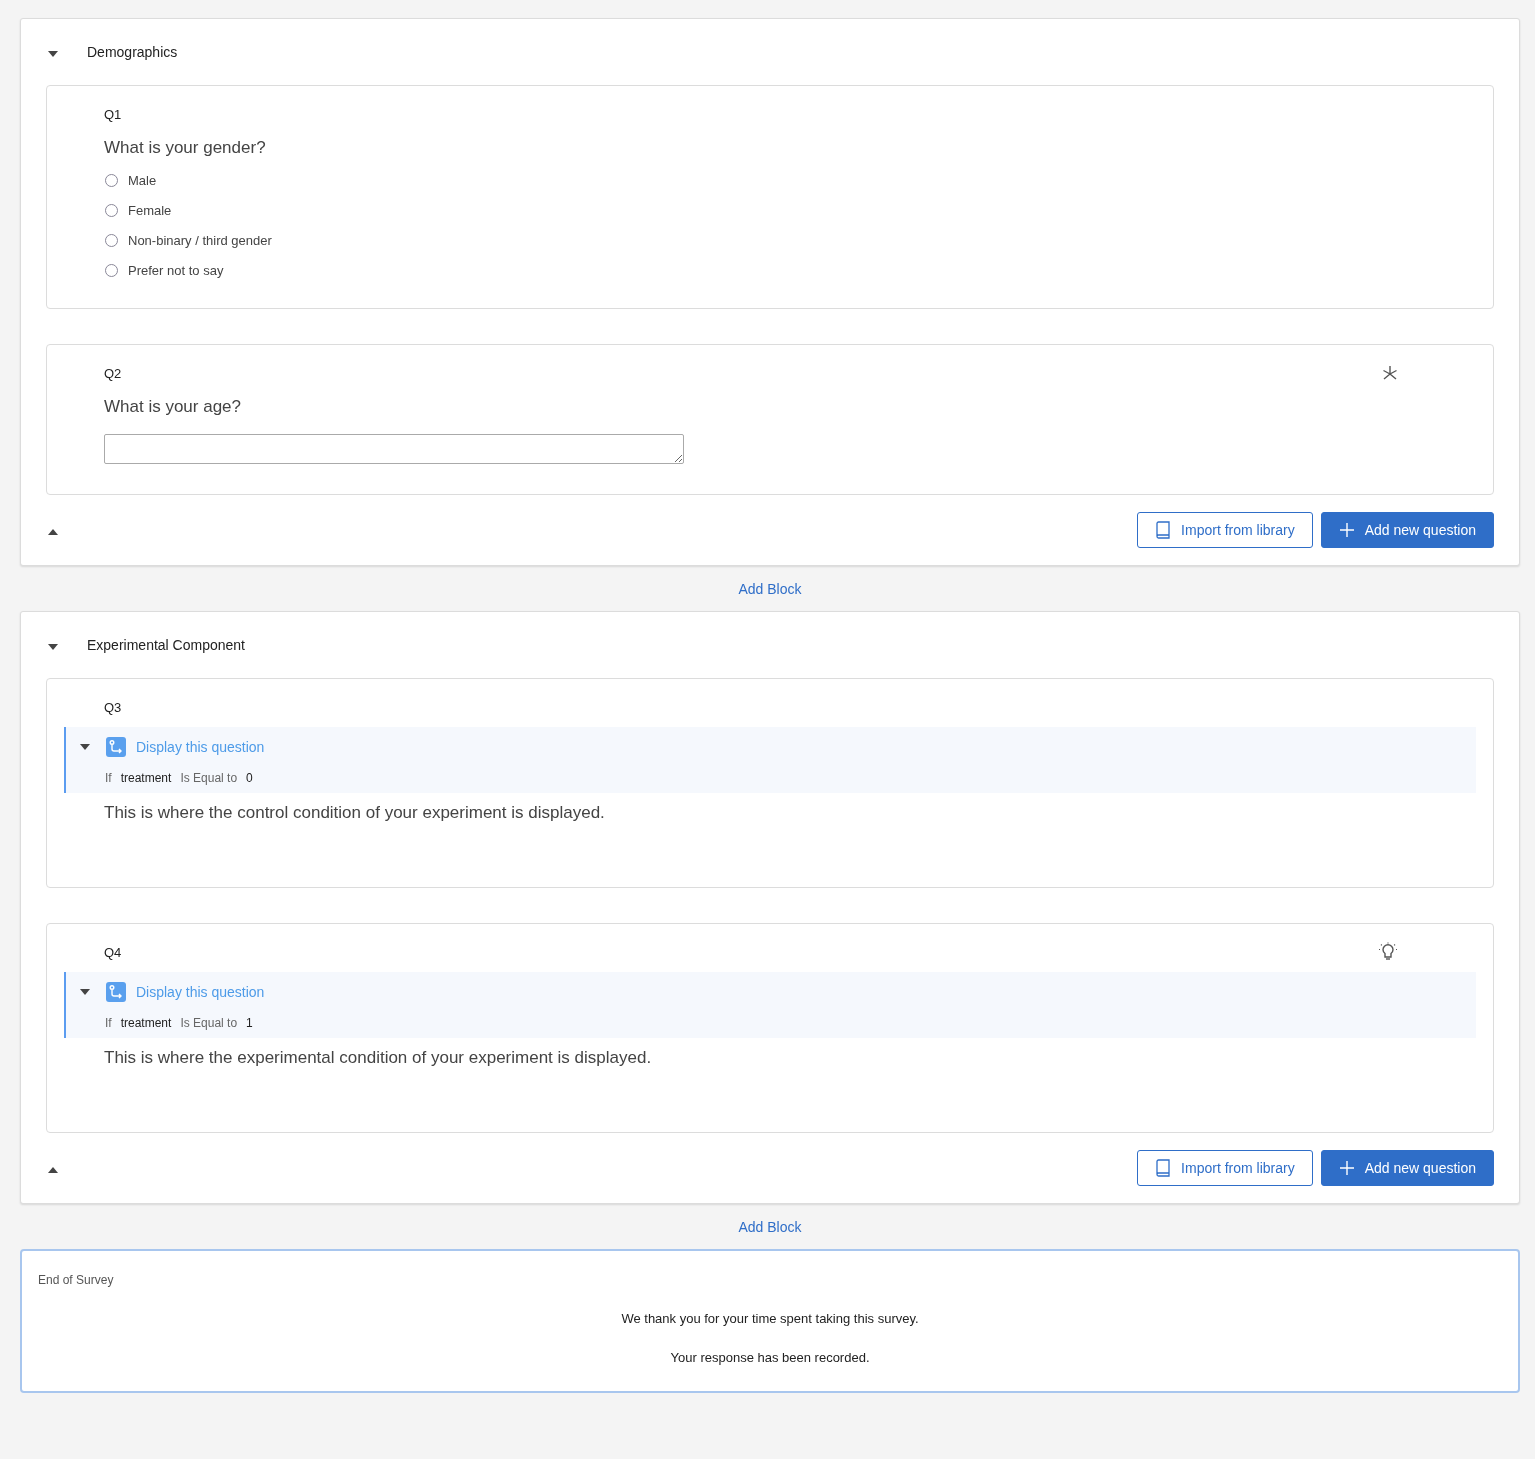 The image size is (1535, 1459). What do you see at coordinates (1390, 373) in the screenshot?
I see `asterisk-icon` at bounding box center [1390, 373].